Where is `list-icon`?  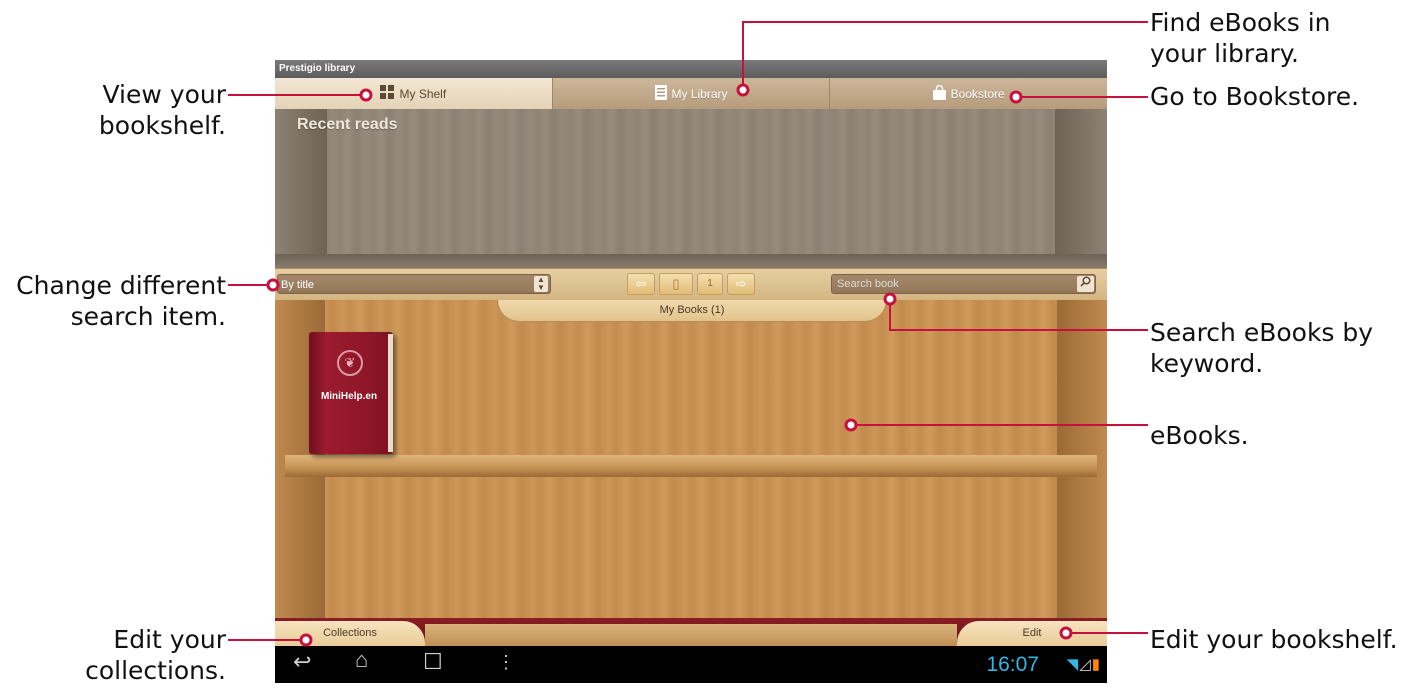 list-icon is located at coordinates (660, 93).